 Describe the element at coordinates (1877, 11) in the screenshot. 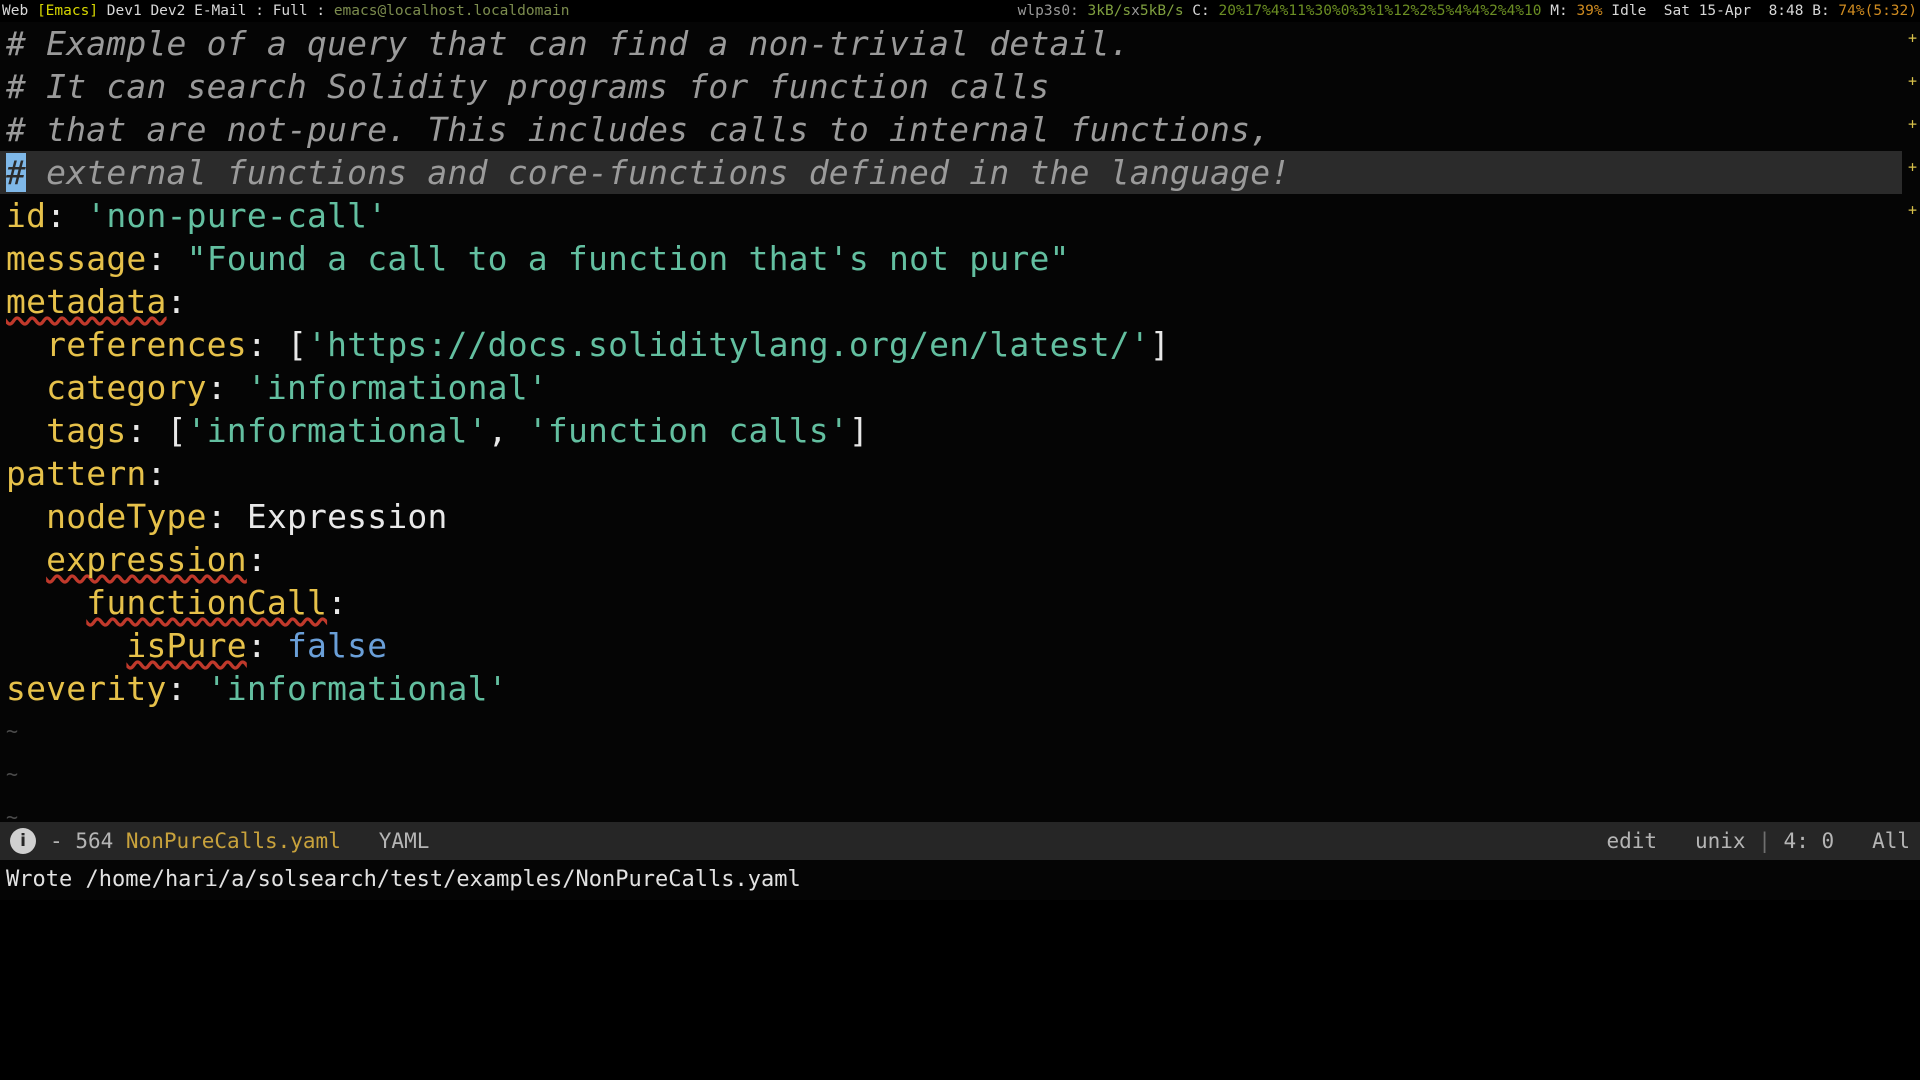

I see `battery-value: 74%(5:32)` at that location.